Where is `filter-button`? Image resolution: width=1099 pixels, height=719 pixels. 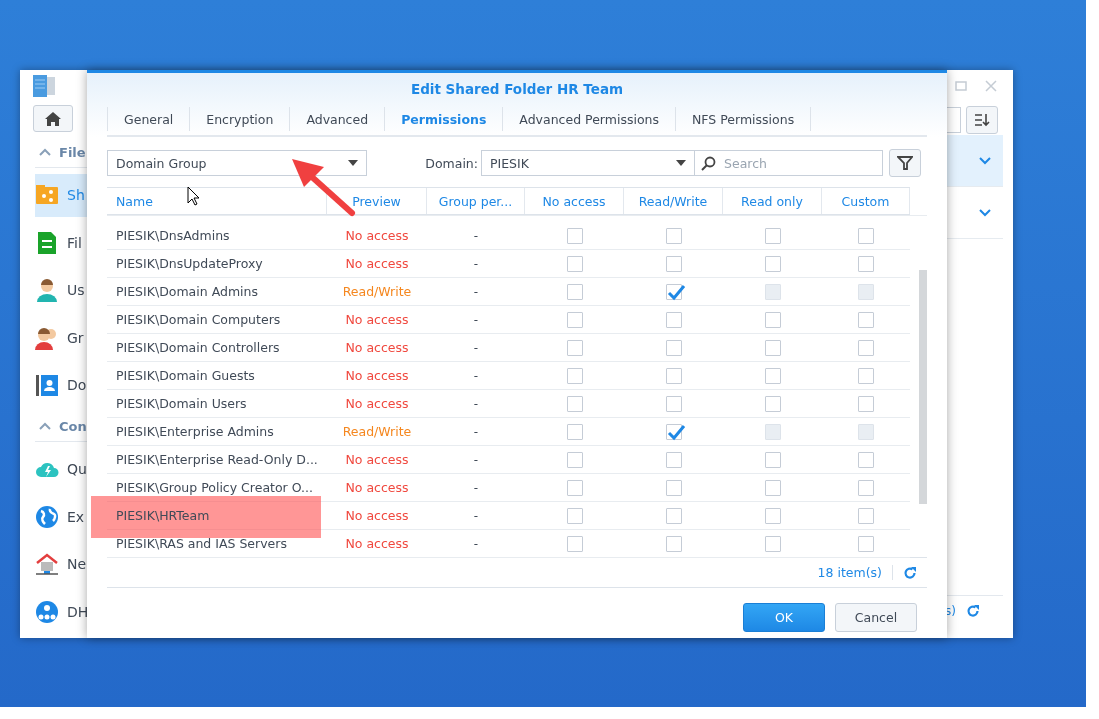 filter-button is located at coordinates (905, 163).